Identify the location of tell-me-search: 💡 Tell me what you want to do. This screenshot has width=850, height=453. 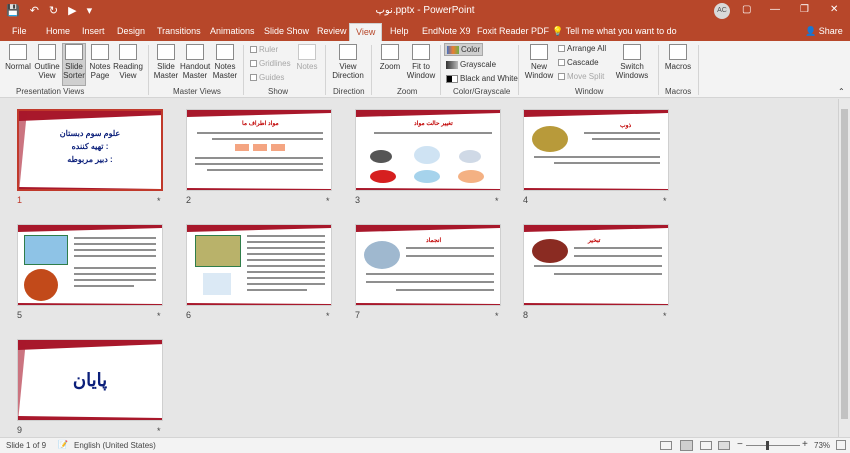
(614, 31).